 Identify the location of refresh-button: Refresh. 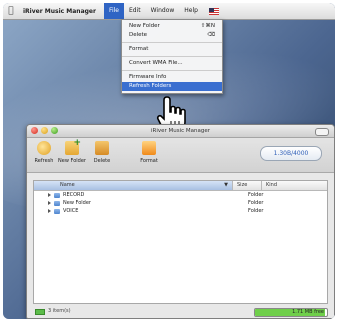
(44, 152).